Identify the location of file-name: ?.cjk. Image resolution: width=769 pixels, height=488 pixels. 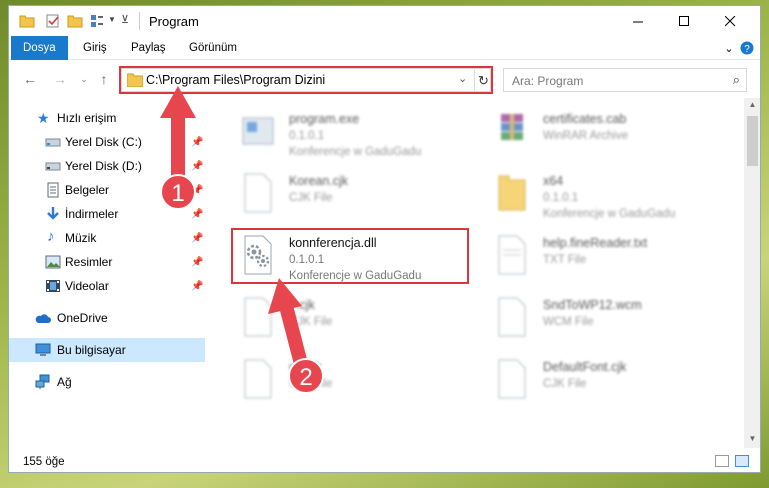
(302, 305).